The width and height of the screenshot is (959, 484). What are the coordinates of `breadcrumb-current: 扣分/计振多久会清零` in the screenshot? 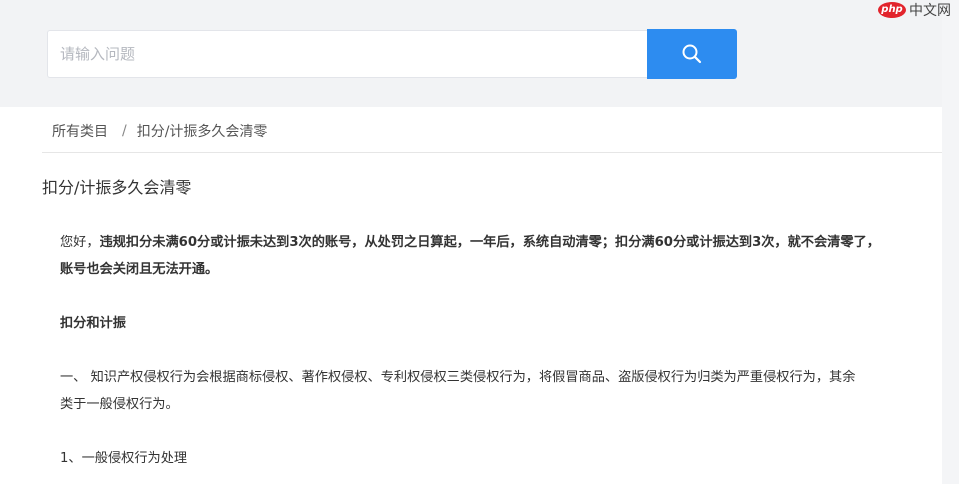 It's located at (202, 132).